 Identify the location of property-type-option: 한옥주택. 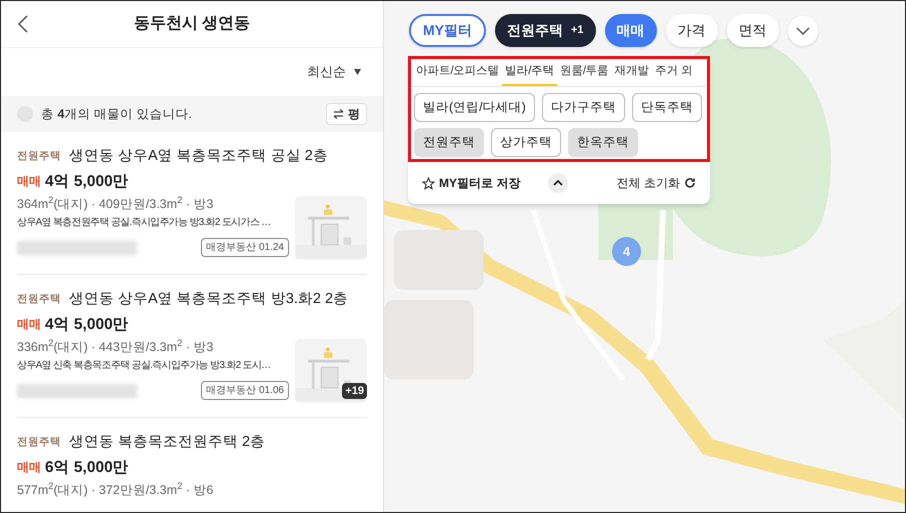
(603, 142).